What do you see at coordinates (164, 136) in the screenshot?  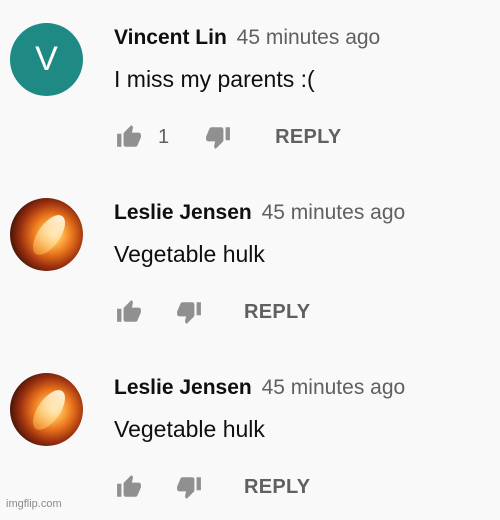 I see `like-count: 1` at bounding box center [164, 136].